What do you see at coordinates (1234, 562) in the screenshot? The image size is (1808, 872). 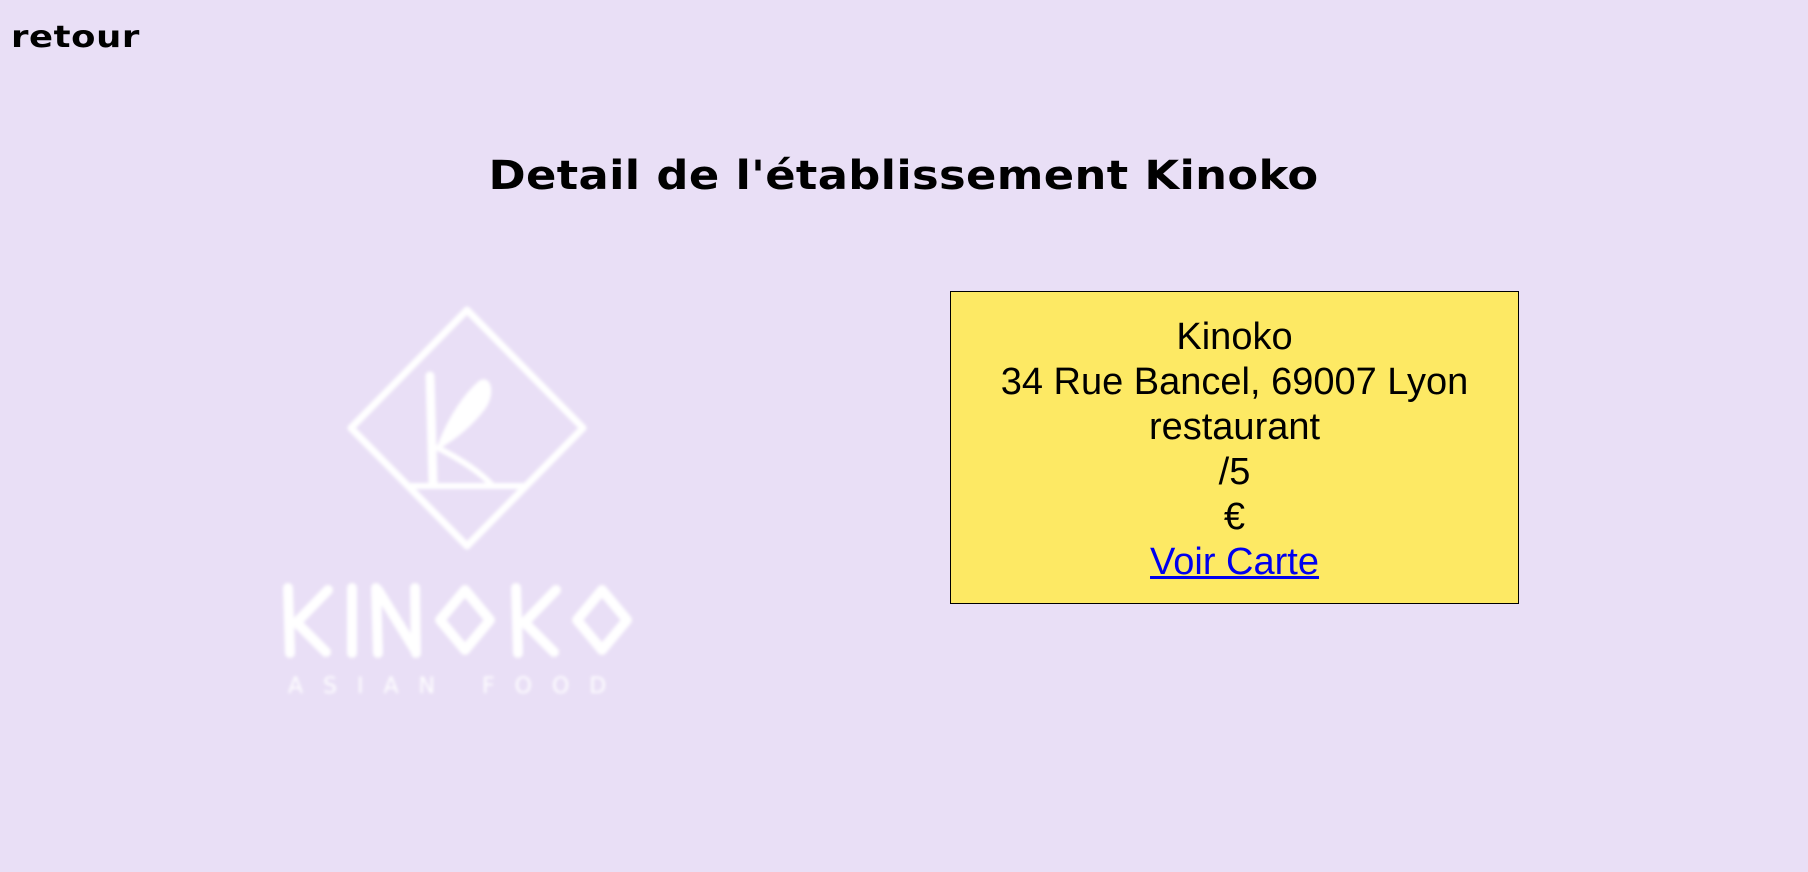 I see `view-menu-link: Voir Carte` at bounding box center [1234, 562].